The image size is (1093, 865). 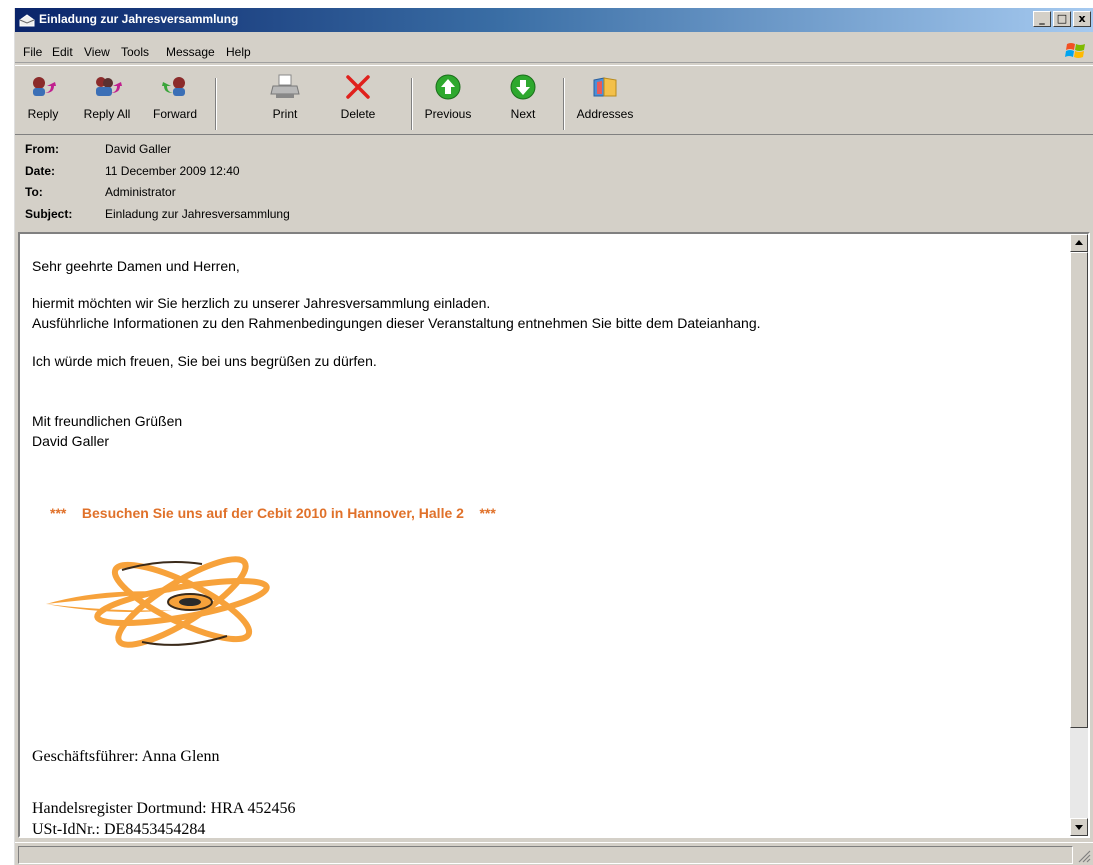 What do you see at coordinates (554, 52) in the screenshot?
I see `menu-bar: File Edit View Tools Message Help` at bounding box center [554, 52].